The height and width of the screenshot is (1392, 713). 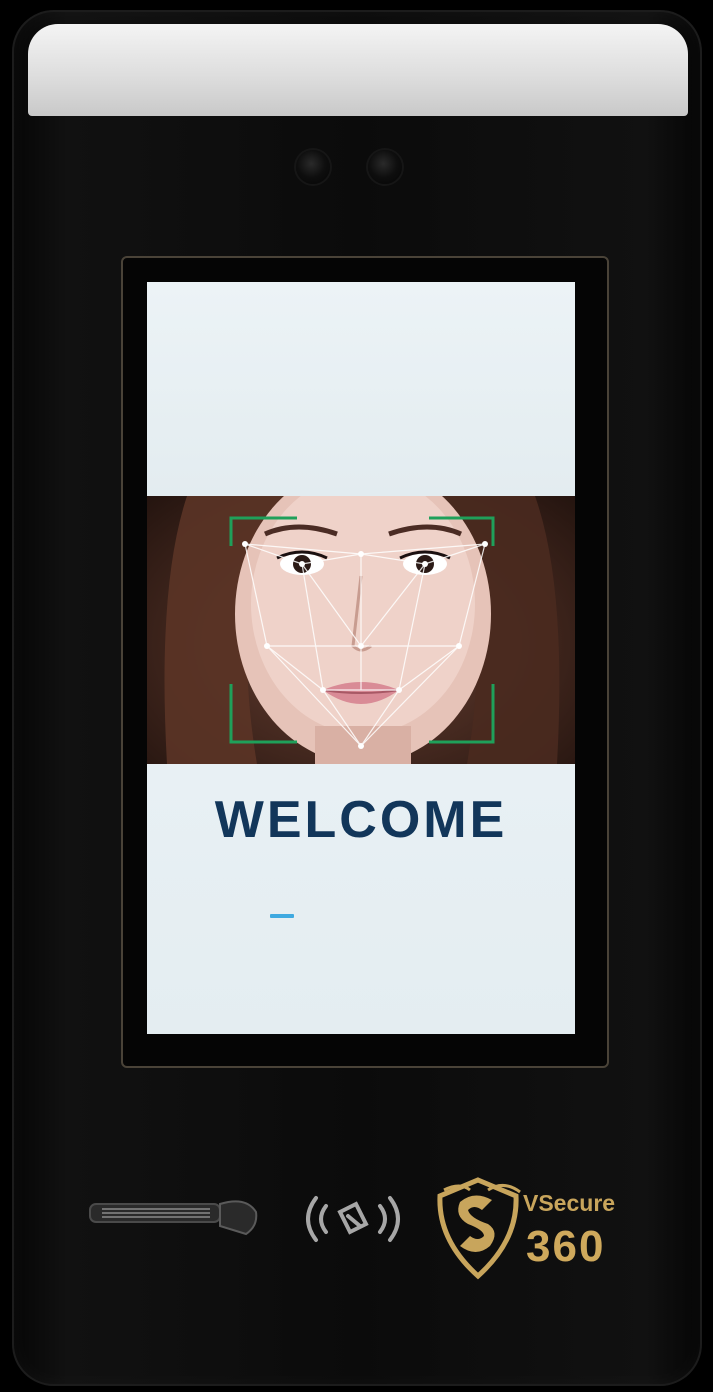 I want to click on input-cursor, so click(x=282, y=916).